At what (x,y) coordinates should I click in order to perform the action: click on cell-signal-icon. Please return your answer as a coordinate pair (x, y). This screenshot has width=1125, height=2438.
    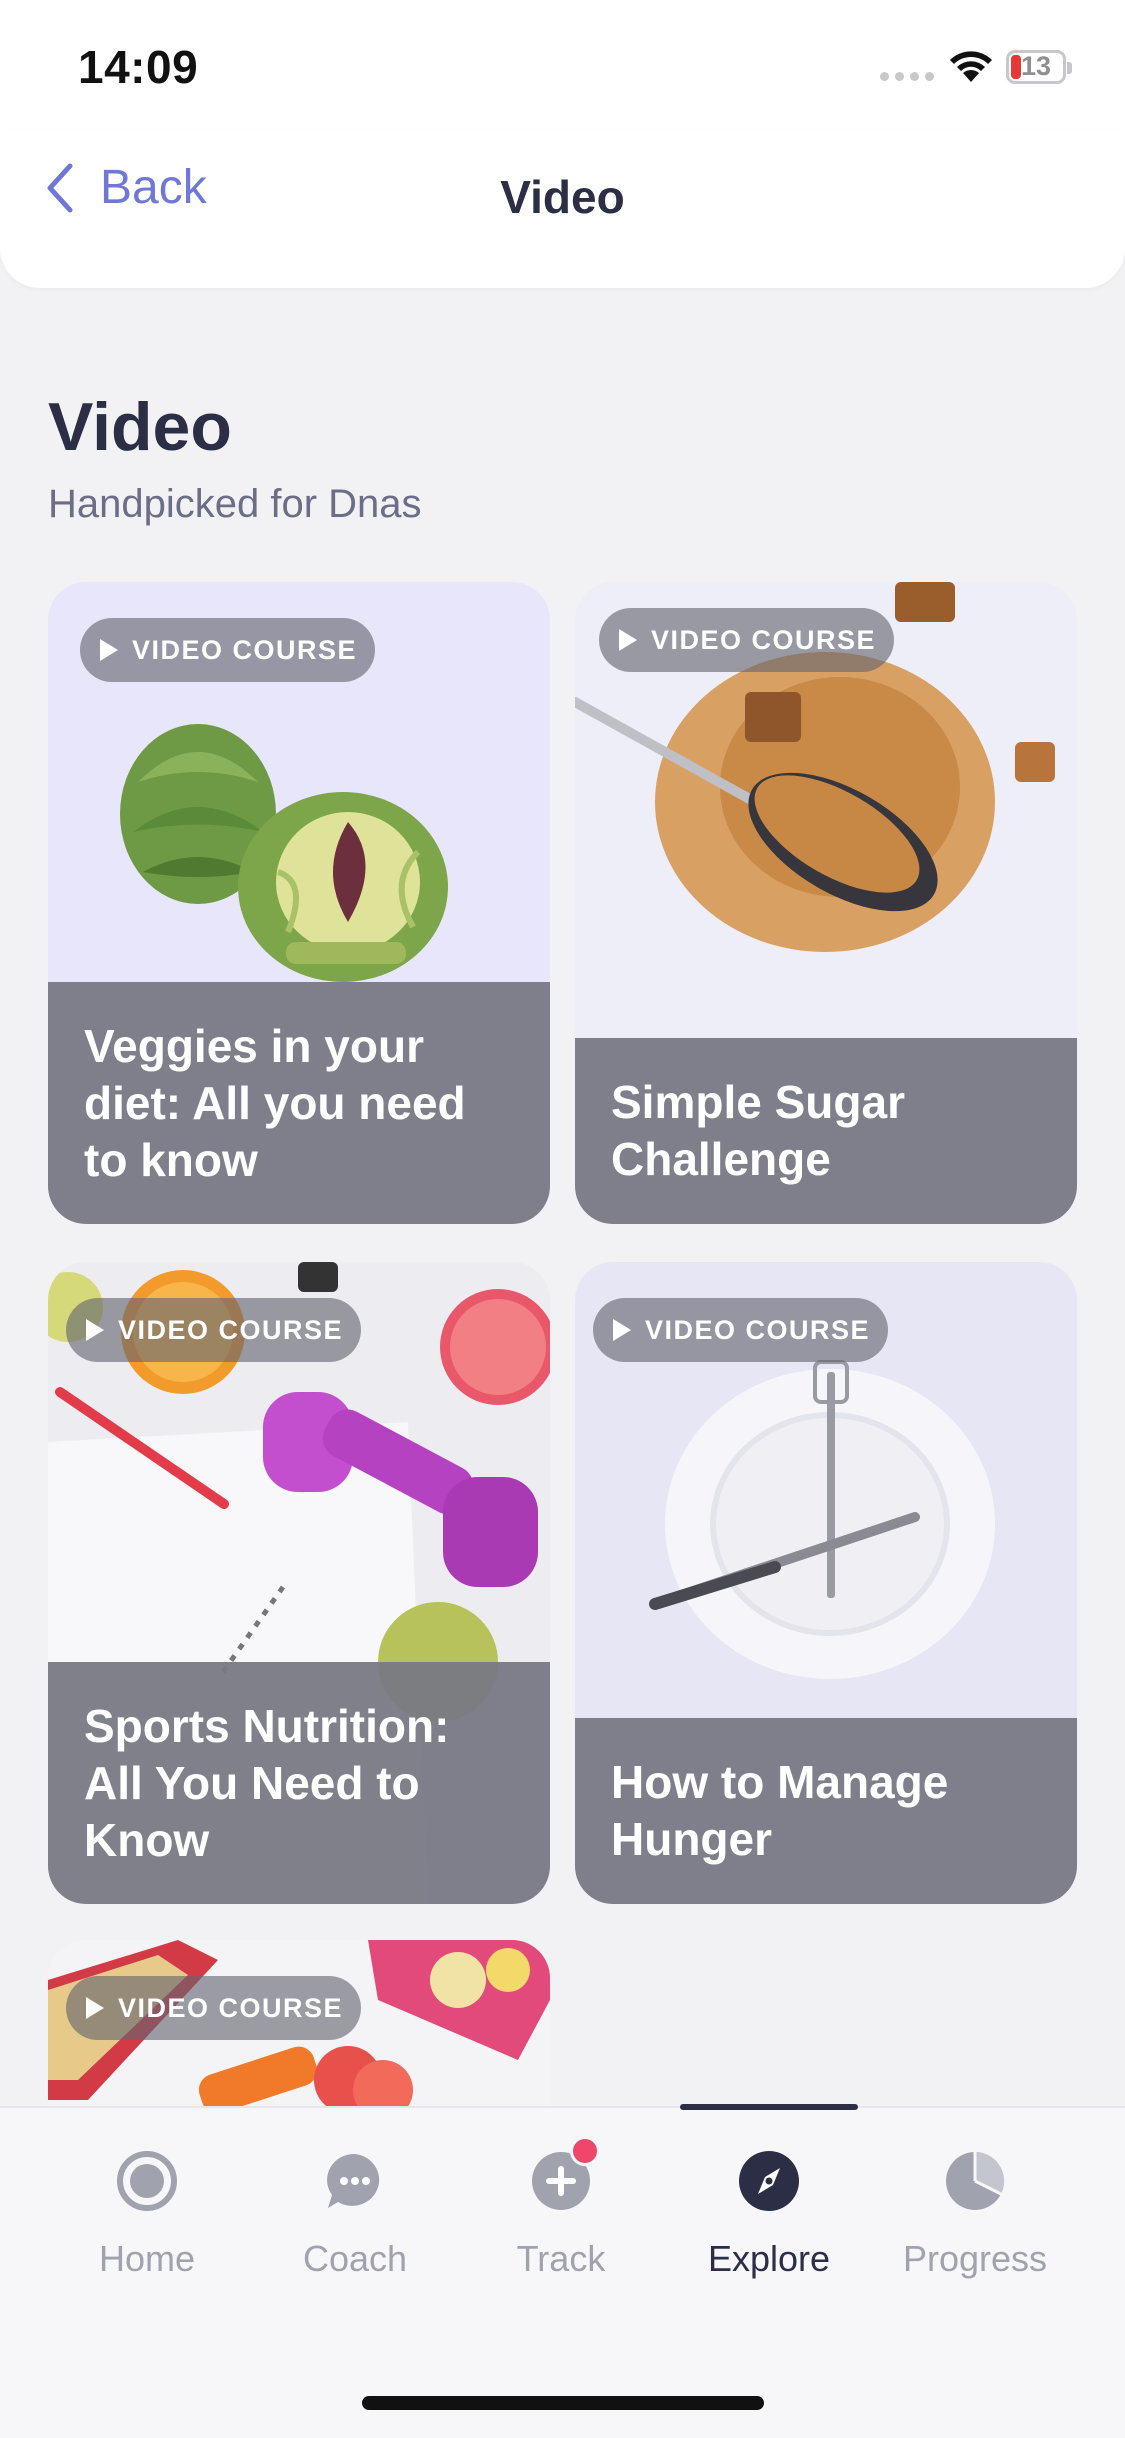
    Looking at the image, I should click on (907, 76).